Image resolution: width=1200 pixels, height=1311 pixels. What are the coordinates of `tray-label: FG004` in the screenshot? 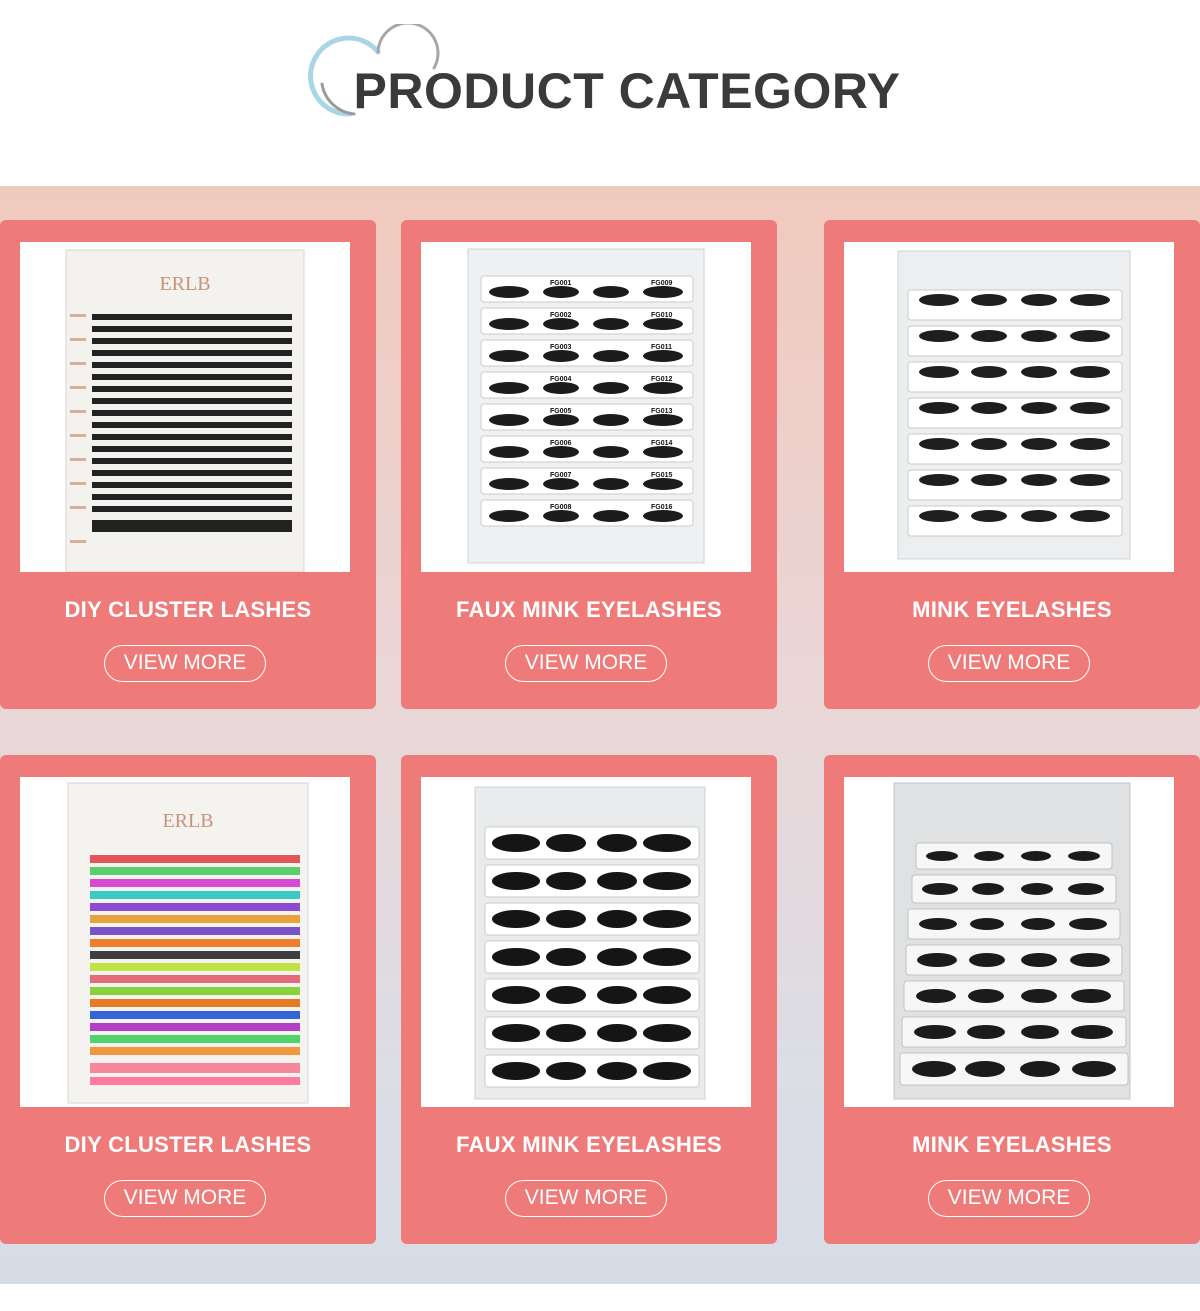 It's located at (561, 379).